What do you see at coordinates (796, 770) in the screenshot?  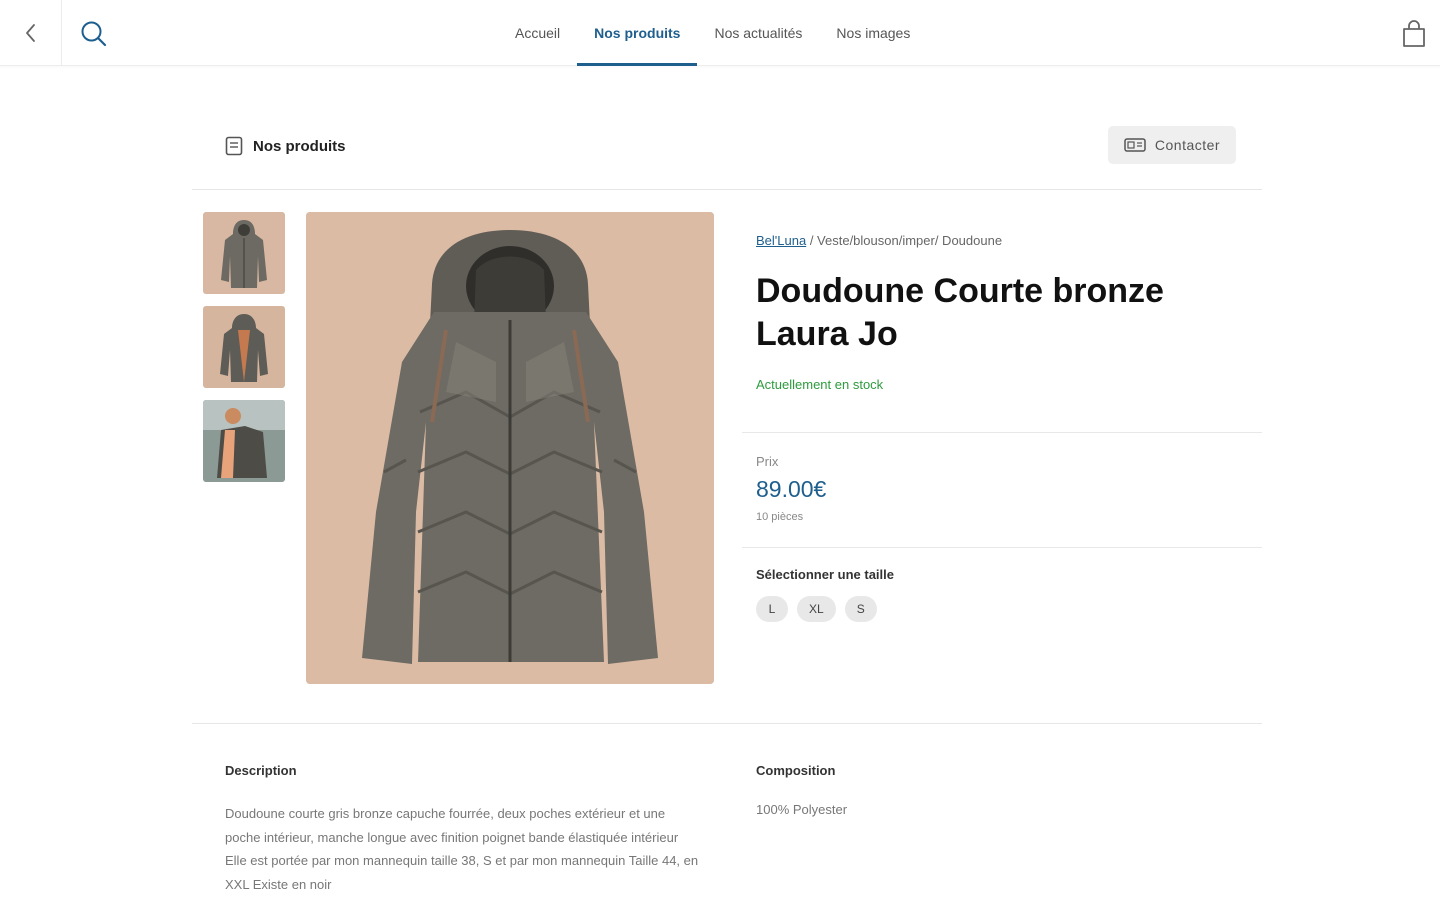 I see `composition-title: Composition` at bounding box center [796, 770].